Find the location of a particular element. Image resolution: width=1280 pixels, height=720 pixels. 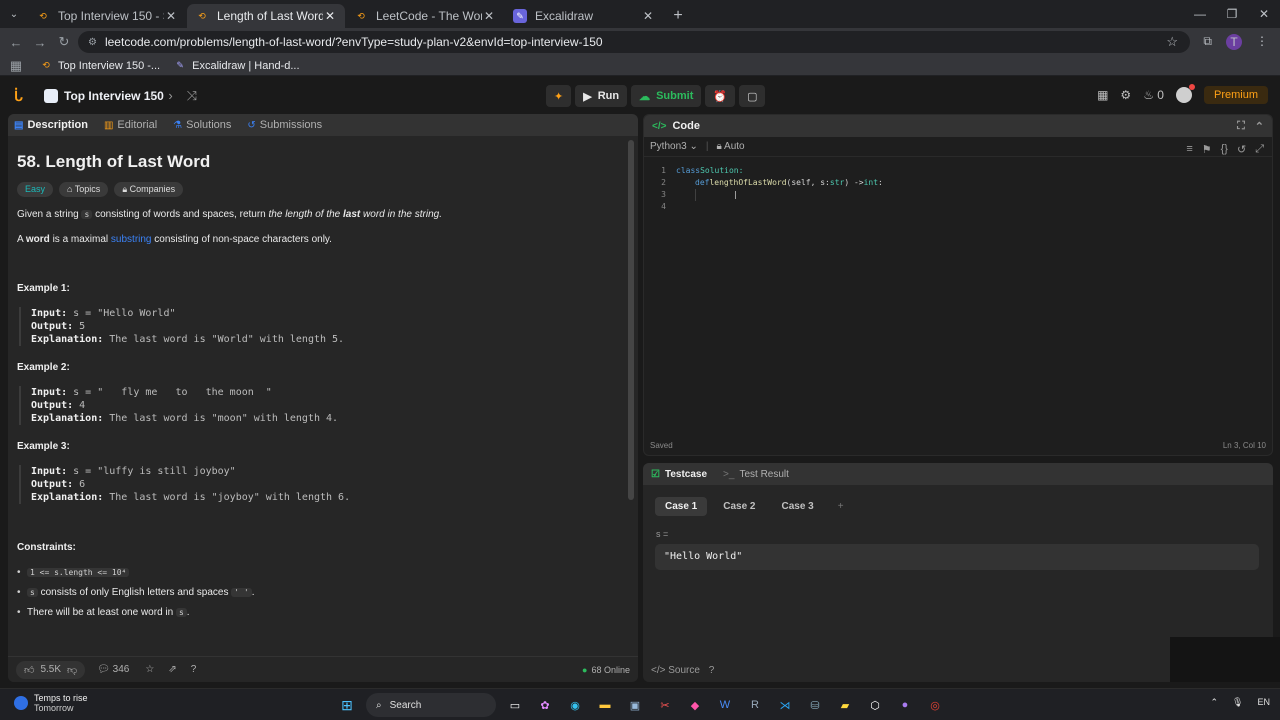

variable-input: "Hello World" is located at coordinates (957, 557).